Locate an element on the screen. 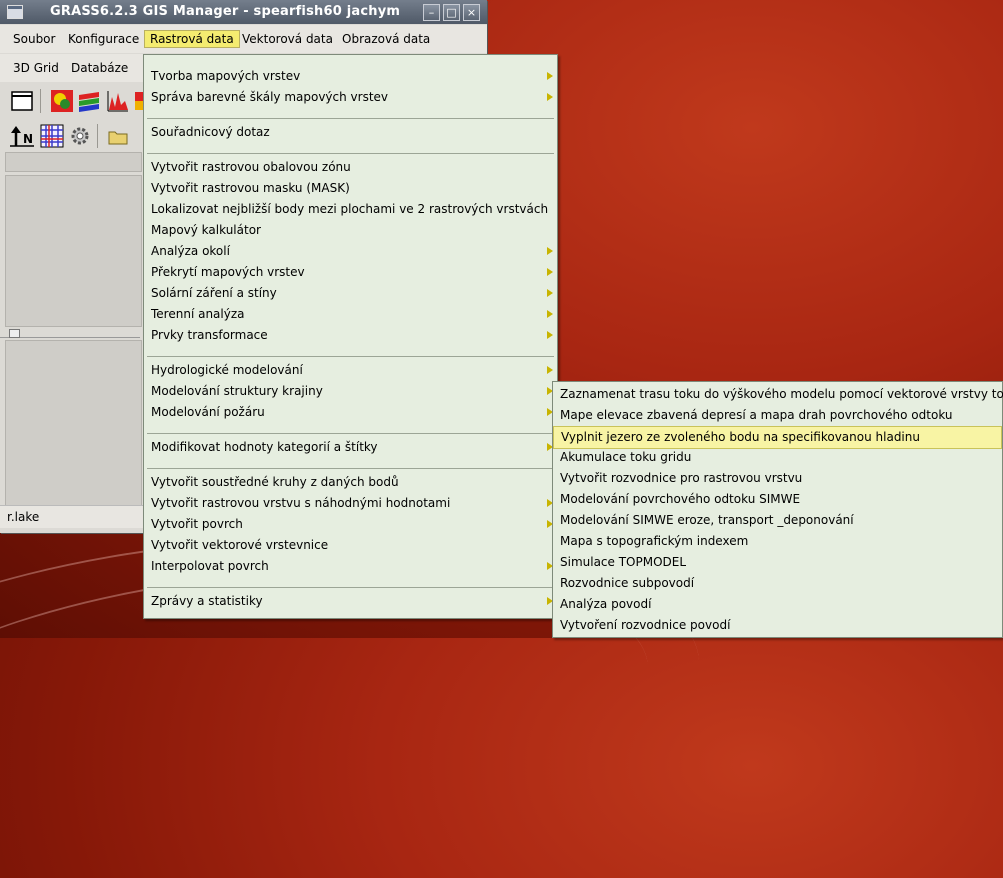 The width and height of the screenshot is (1003, 878). menu-item-hydrologicke-modelovani: Hydrologické modelování is located at coordinates (350, 370).